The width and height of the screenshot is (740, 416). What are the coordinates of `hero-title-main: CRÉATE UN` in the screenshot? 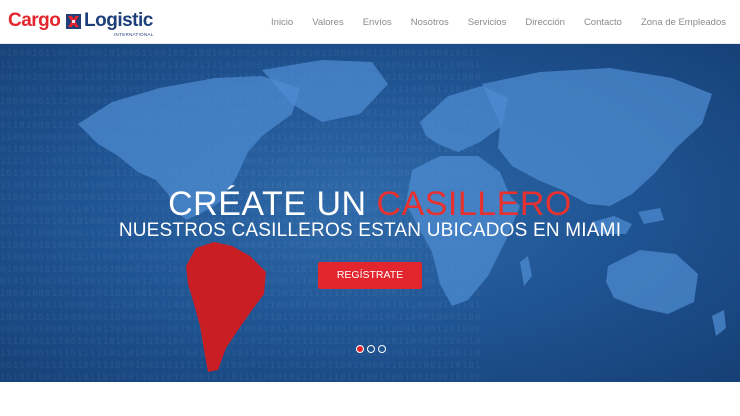 It's located at (267, 203).